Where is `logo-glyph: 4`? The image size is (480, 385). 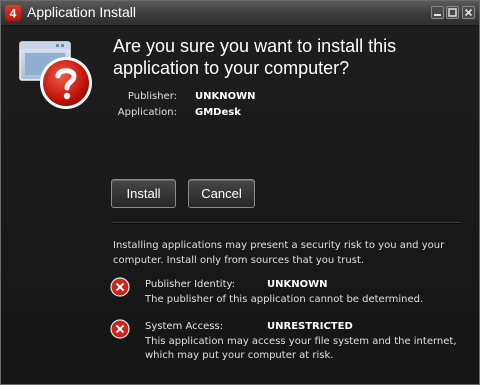 logo-glyph: 4 is located at coordinates (13, 14).